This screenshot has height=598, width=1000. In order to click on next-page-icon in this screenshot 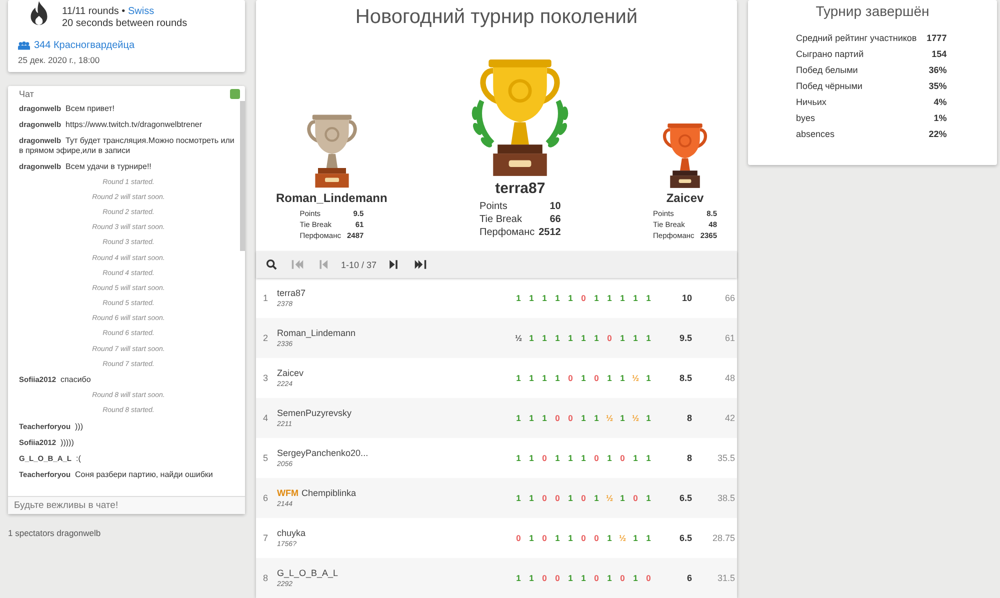, I will do `click(393, 264)`.